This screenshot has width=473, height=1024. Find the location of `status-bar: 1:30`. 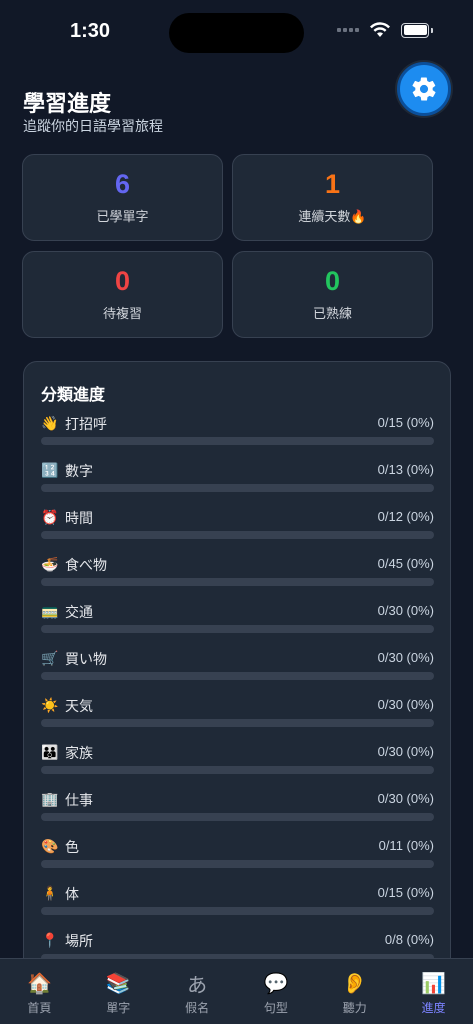

status-bar: 1:30 is located at coordinates (236, 31).